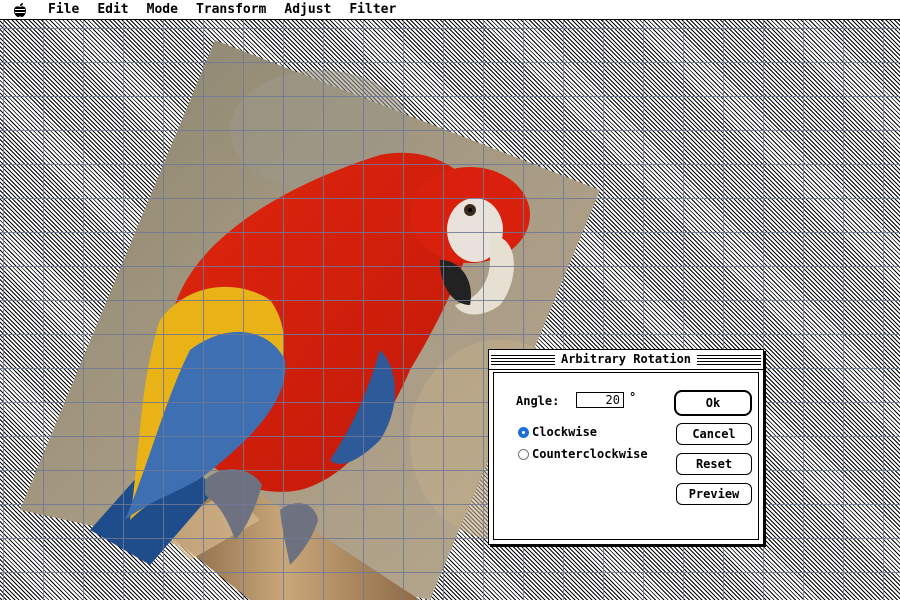  I want to click on menu-transform: Transform, so click(231, 9).